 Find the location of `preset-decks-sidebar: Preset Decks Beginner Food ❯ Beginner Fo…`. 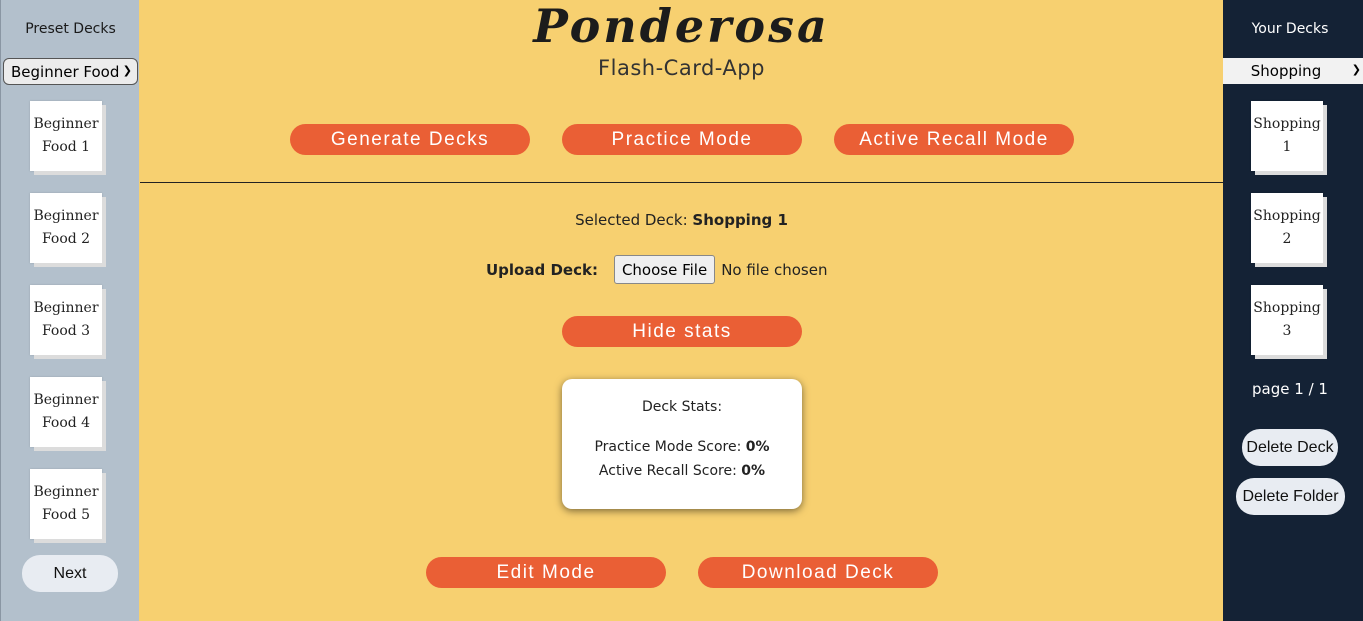

preset-decks-sidebar: Preset Decks Beginner Food ❯ Beginner Fo… is located at coordinates (69, 310).